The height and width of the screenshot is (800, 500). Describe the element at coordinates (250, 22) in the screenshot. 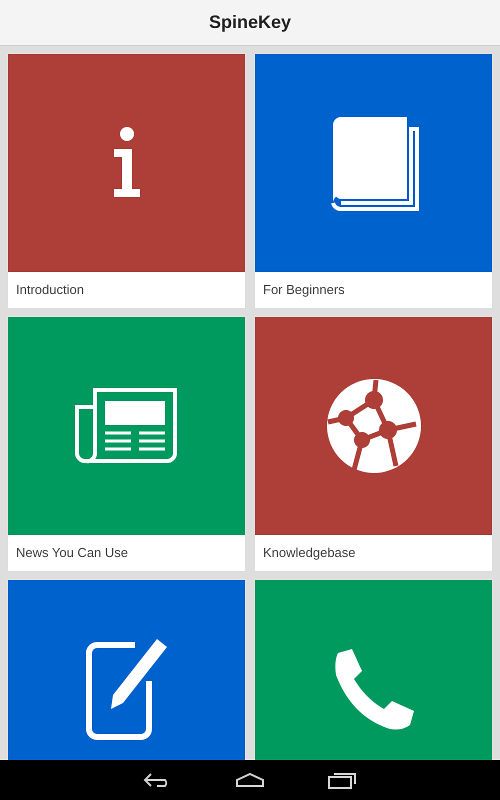

I see `app-title: SpineKey` at that location.